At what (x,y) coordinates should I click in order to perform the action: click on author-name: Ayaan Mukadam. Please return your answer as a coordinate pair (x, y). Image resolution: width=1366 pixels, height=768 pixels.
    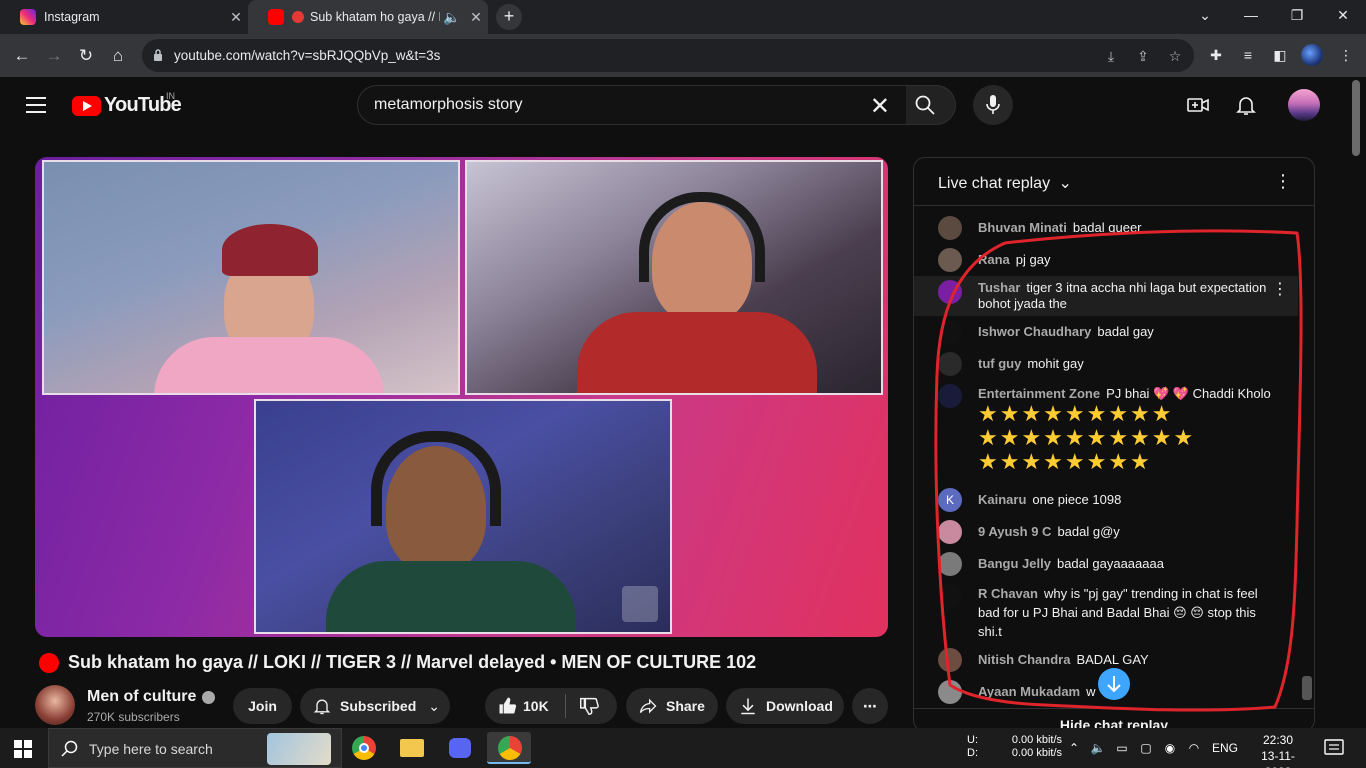
    Looking at the image, I should click on (1029, 691).